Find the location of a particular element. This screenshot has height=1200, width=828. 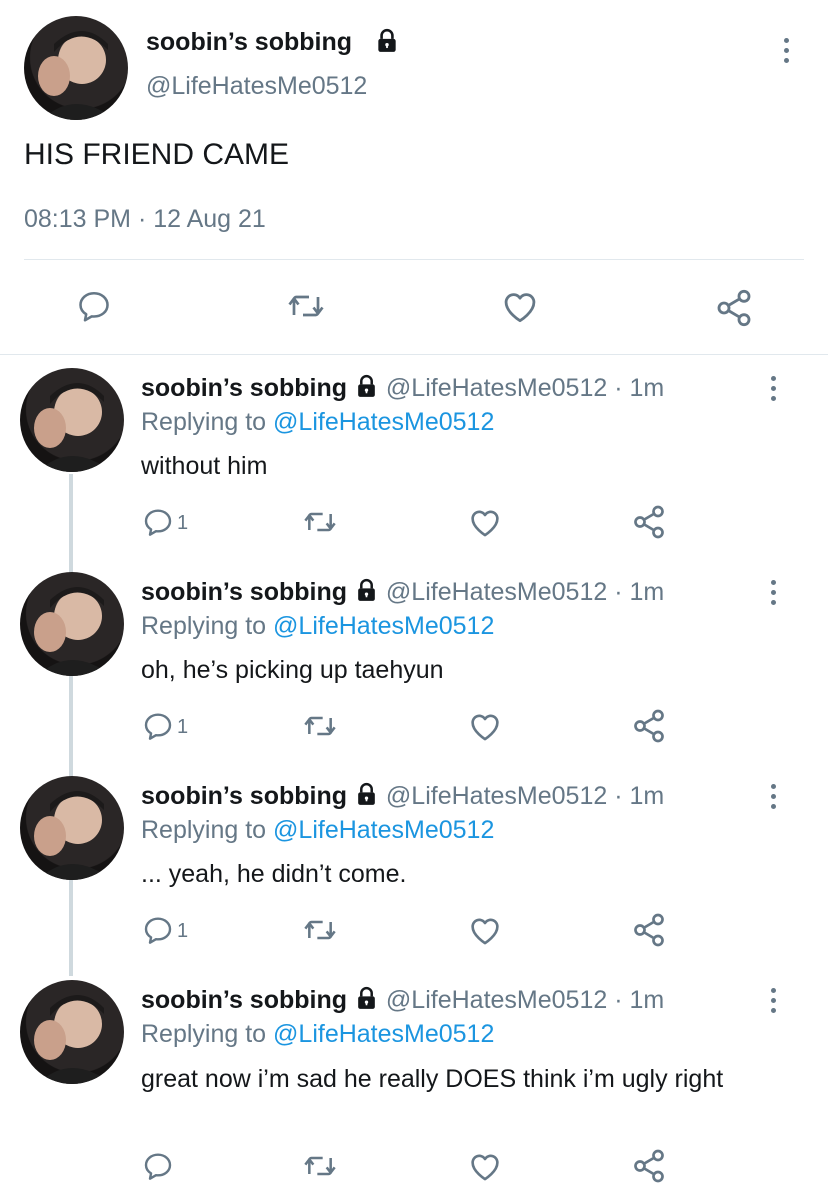

timestamp: 08:13 PM · 12 Aug 21 is located at coordinates (145, 219).